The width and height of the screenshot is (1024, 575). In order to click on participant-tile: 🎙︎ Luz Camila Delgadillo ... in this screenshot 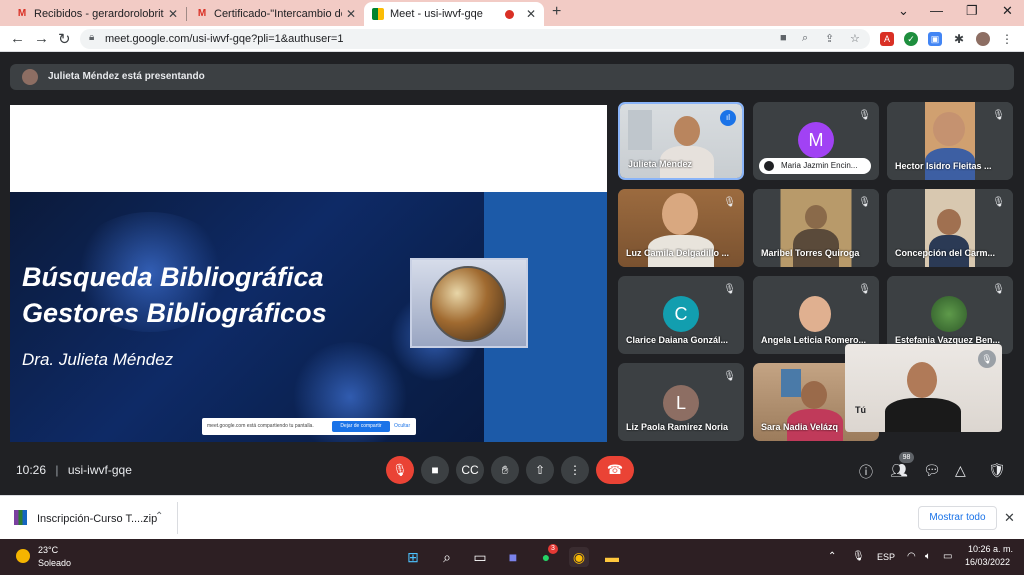, I will do `click(681, 228)`.